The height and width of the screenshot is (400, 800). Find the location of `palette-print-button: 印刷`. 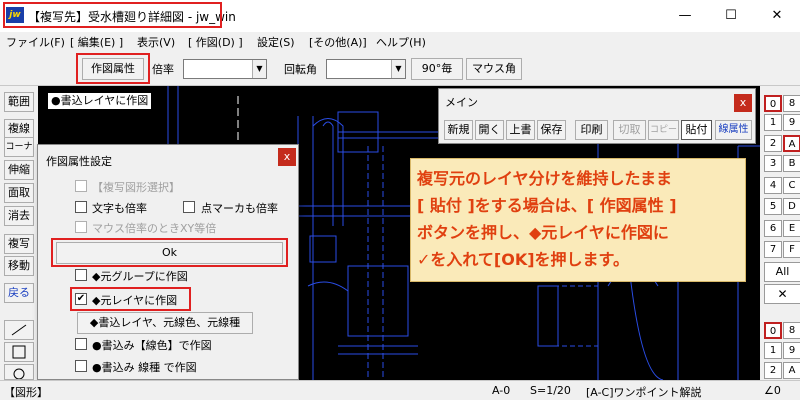

palette-print-button: 印刷 is located at coordinates (591, 130).